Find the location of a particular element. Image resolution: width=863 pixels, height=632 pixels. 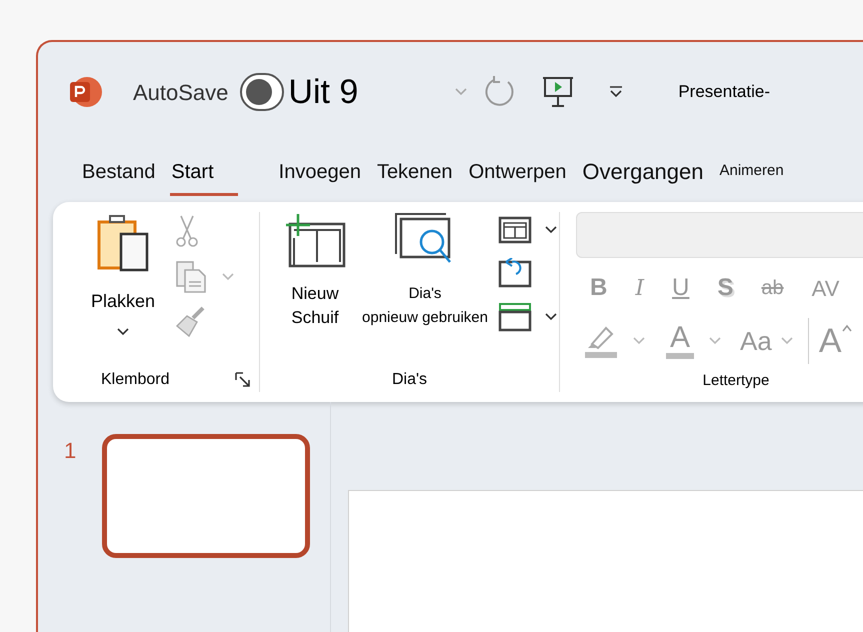

ribbon-tab: Start is located at coordinates (204, 172).